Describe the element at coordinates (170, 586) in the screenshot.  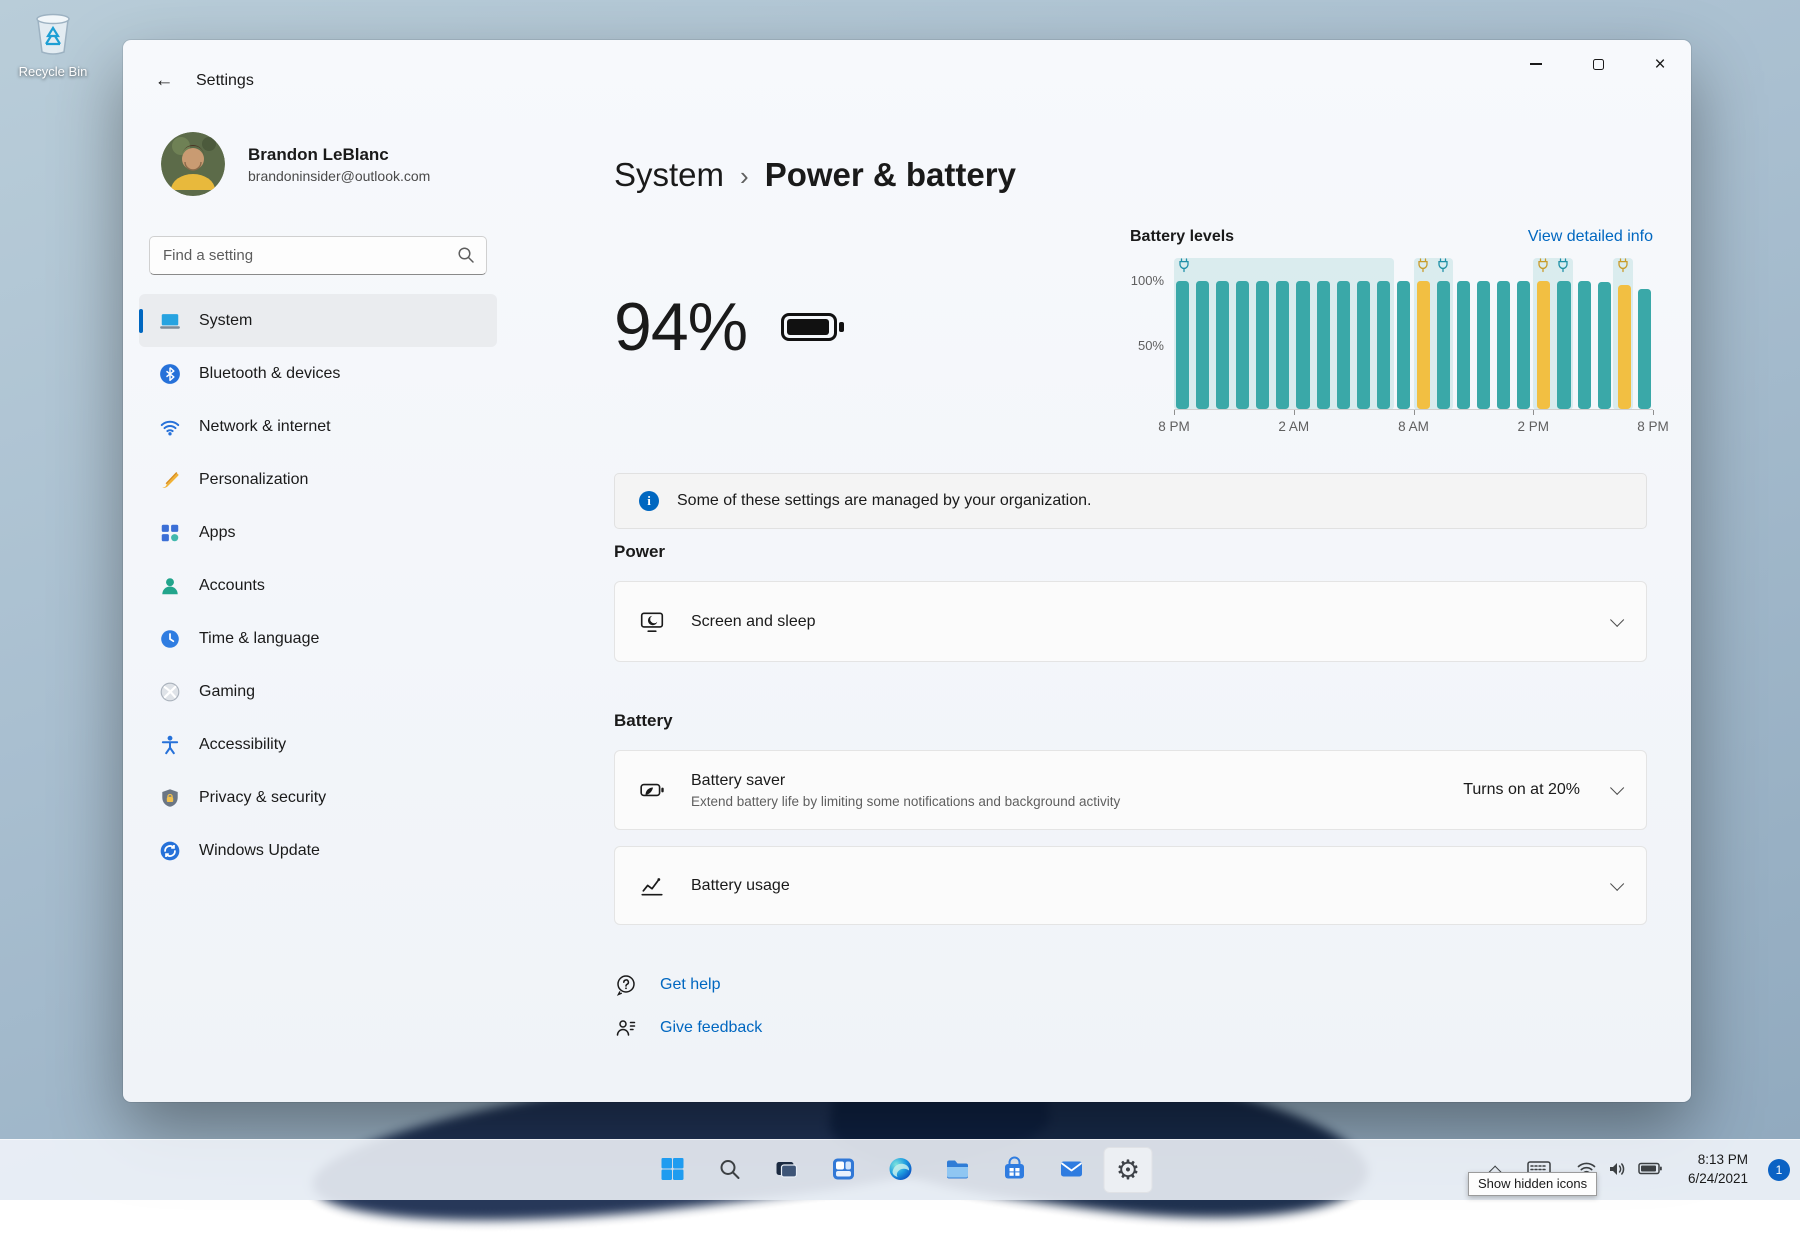
I see `person-icon` at that location.